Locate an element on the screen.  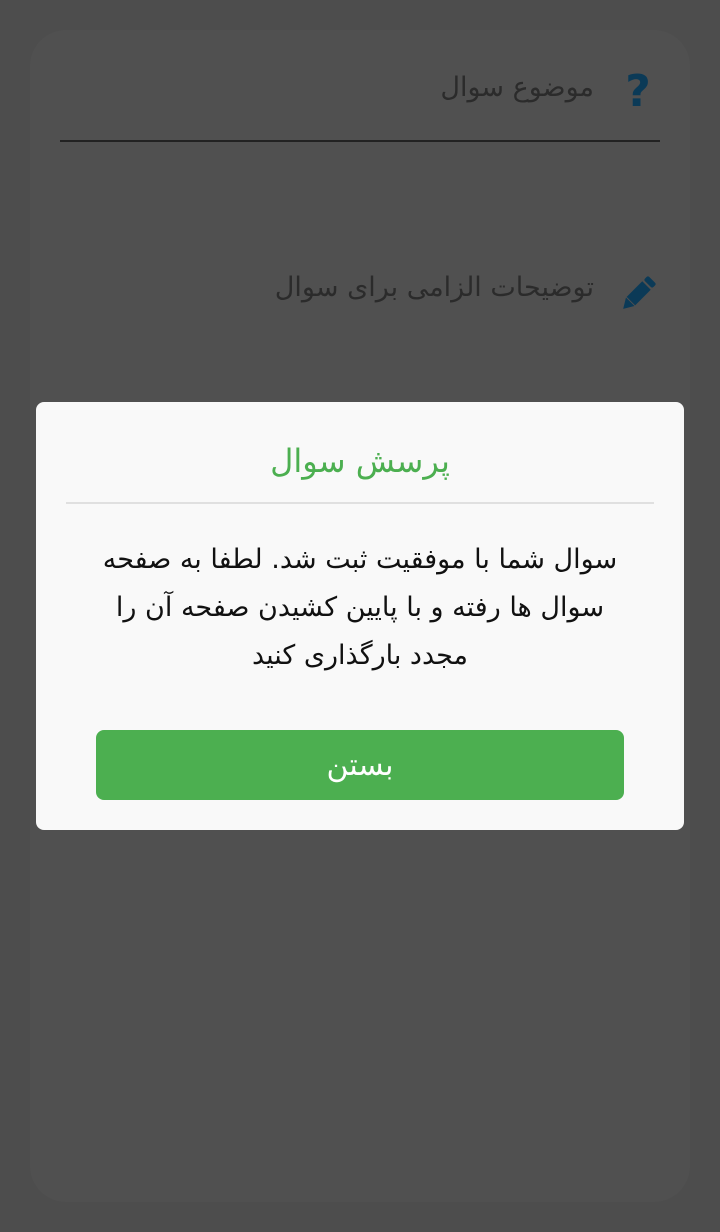
description-field: توضیحات الزامی برای سوال is located at coordinates (360, 296).